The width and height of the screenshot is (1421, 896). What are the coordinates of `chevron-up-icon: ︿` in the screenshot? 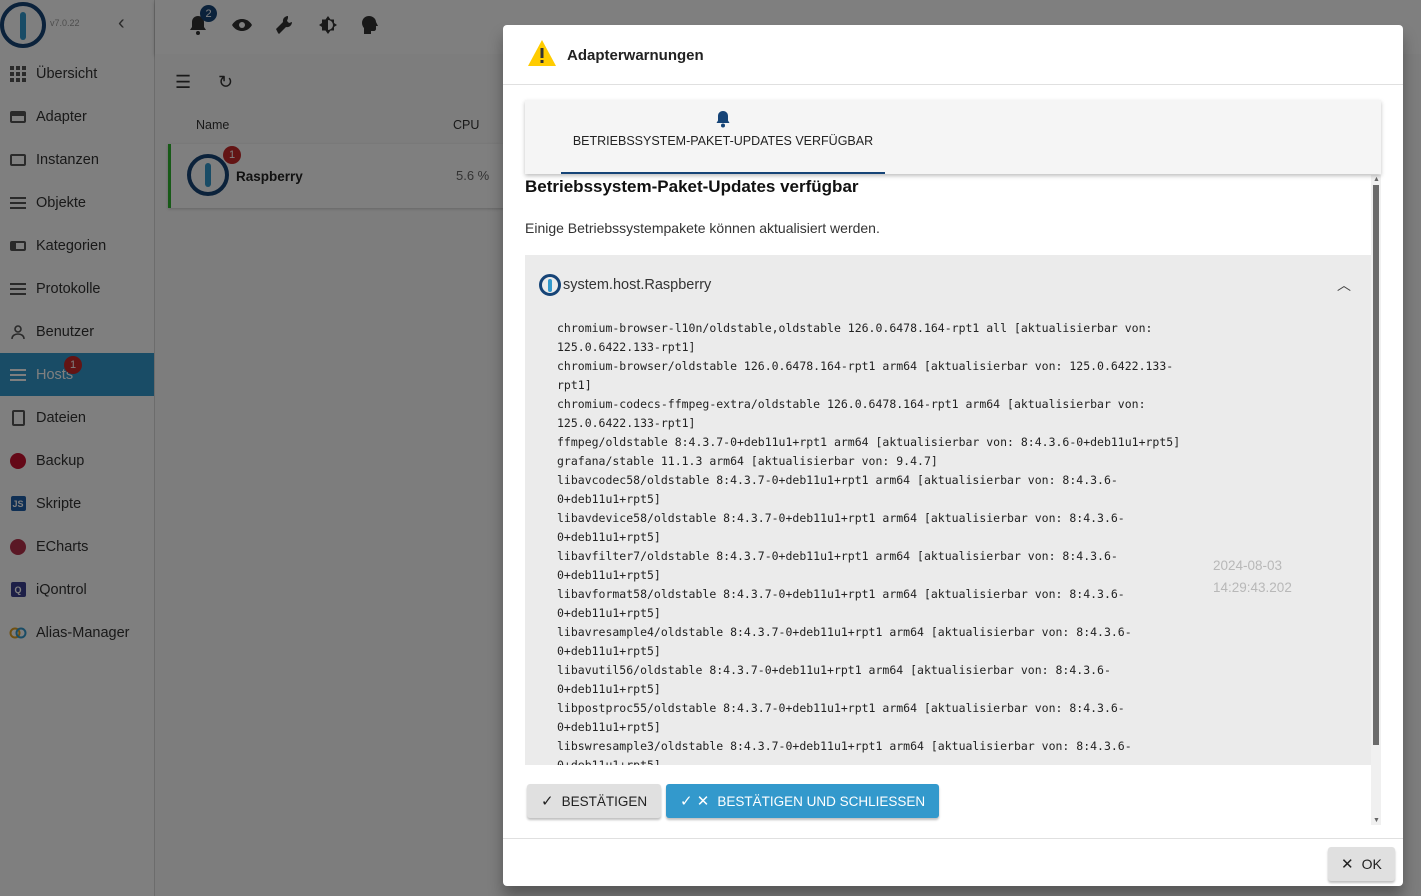 It's located at (1344, 285).